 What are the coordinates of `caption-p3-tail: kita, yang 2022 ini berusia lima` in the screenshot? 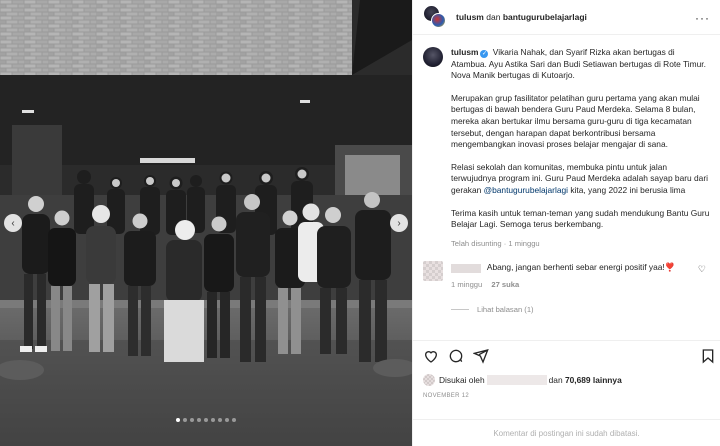 It's located at (627, 189).